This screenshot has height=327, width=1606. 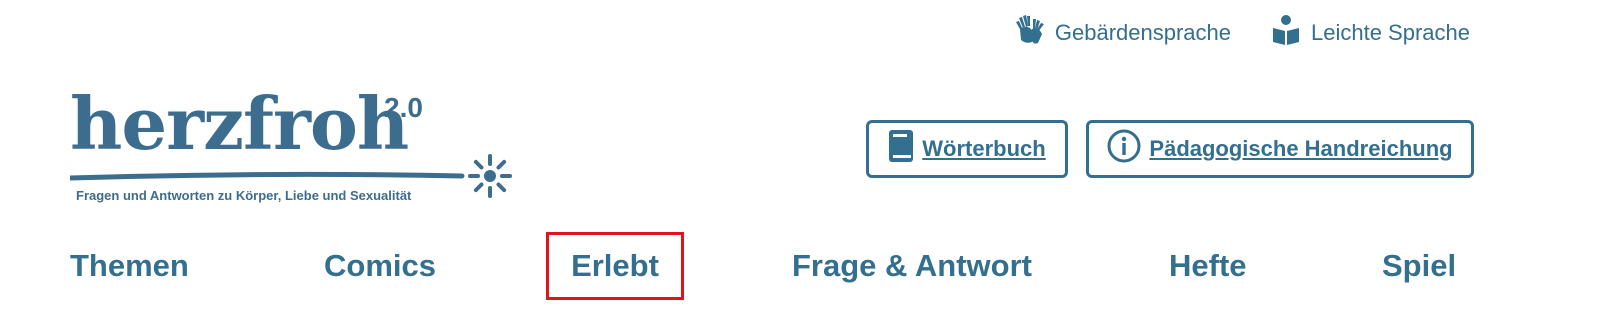 I want to click on utility-nav: Gebärdensprache Leichte Sprache, so click(x=1241, y=33).